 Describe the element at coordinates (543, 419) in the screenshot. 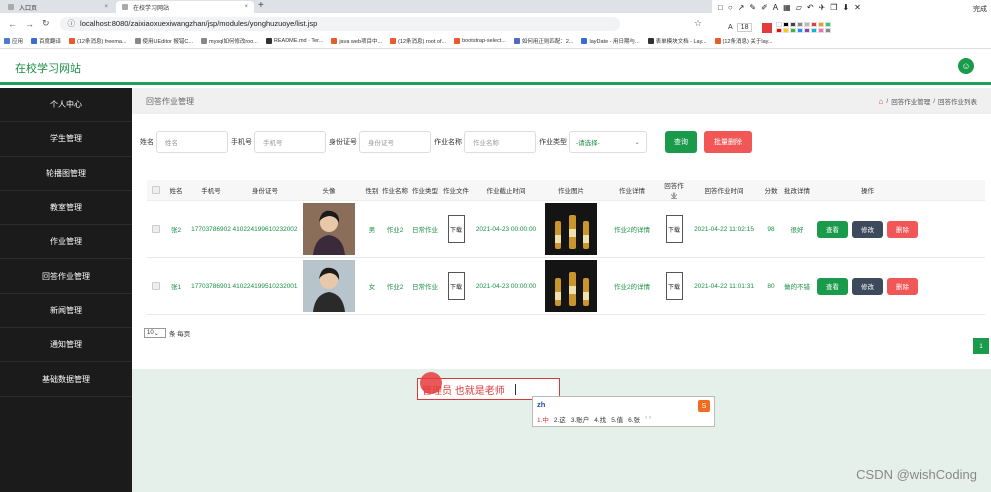

I see `ime-candidate: 1.中` at that location.